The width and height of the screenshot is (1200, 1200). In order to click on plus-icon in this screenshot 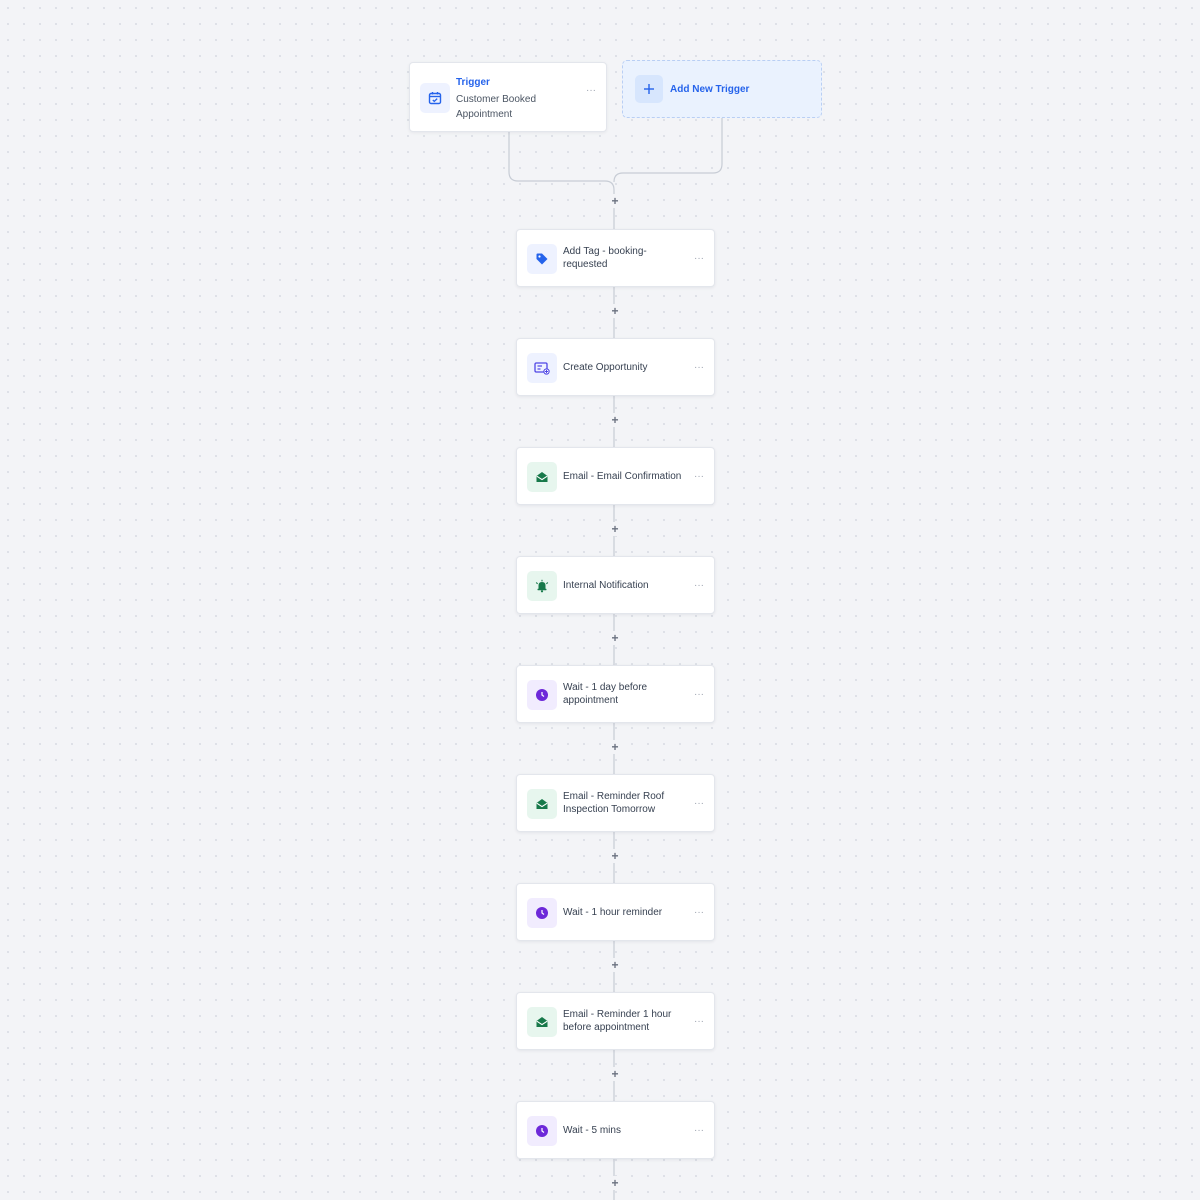, I will do `click(649, 89)`.